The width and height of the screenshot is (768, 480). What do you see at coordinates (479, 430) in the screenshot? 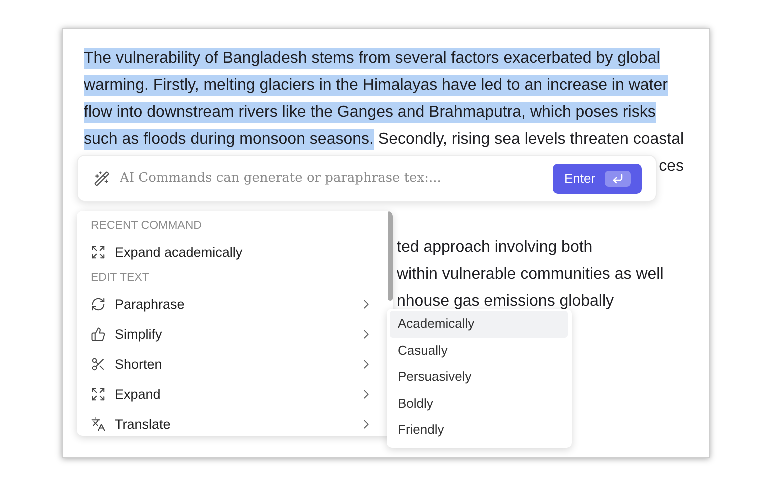
I see `submenu-item: Friendly` at bounding box center [479, 430].